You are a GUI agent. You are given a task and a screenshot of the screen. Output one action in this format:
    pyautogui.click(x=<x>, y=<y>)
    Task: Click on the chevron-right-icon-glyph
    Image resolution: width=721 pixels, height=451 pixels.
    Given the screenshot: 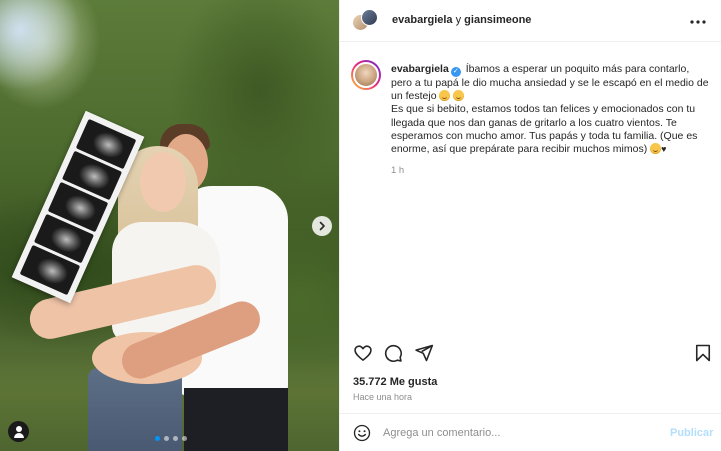 What is the action you would take?
    pyautogui.click(x=322, y=226)
    